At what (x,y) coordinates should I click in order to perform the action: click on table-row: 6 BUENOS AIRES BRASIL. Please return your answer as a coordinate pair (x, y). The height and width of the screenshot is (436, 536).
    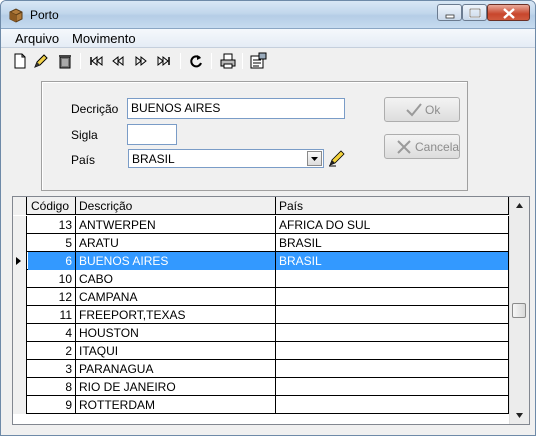
    Looking at the image, I should click on (261, 261).